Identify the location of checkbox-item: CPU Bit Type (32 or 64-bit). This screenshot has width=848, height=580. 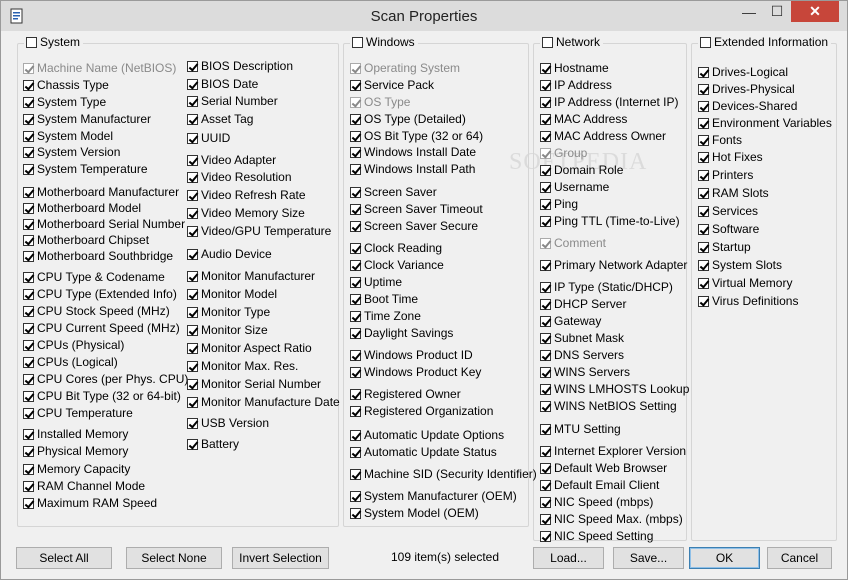
(102, 396).